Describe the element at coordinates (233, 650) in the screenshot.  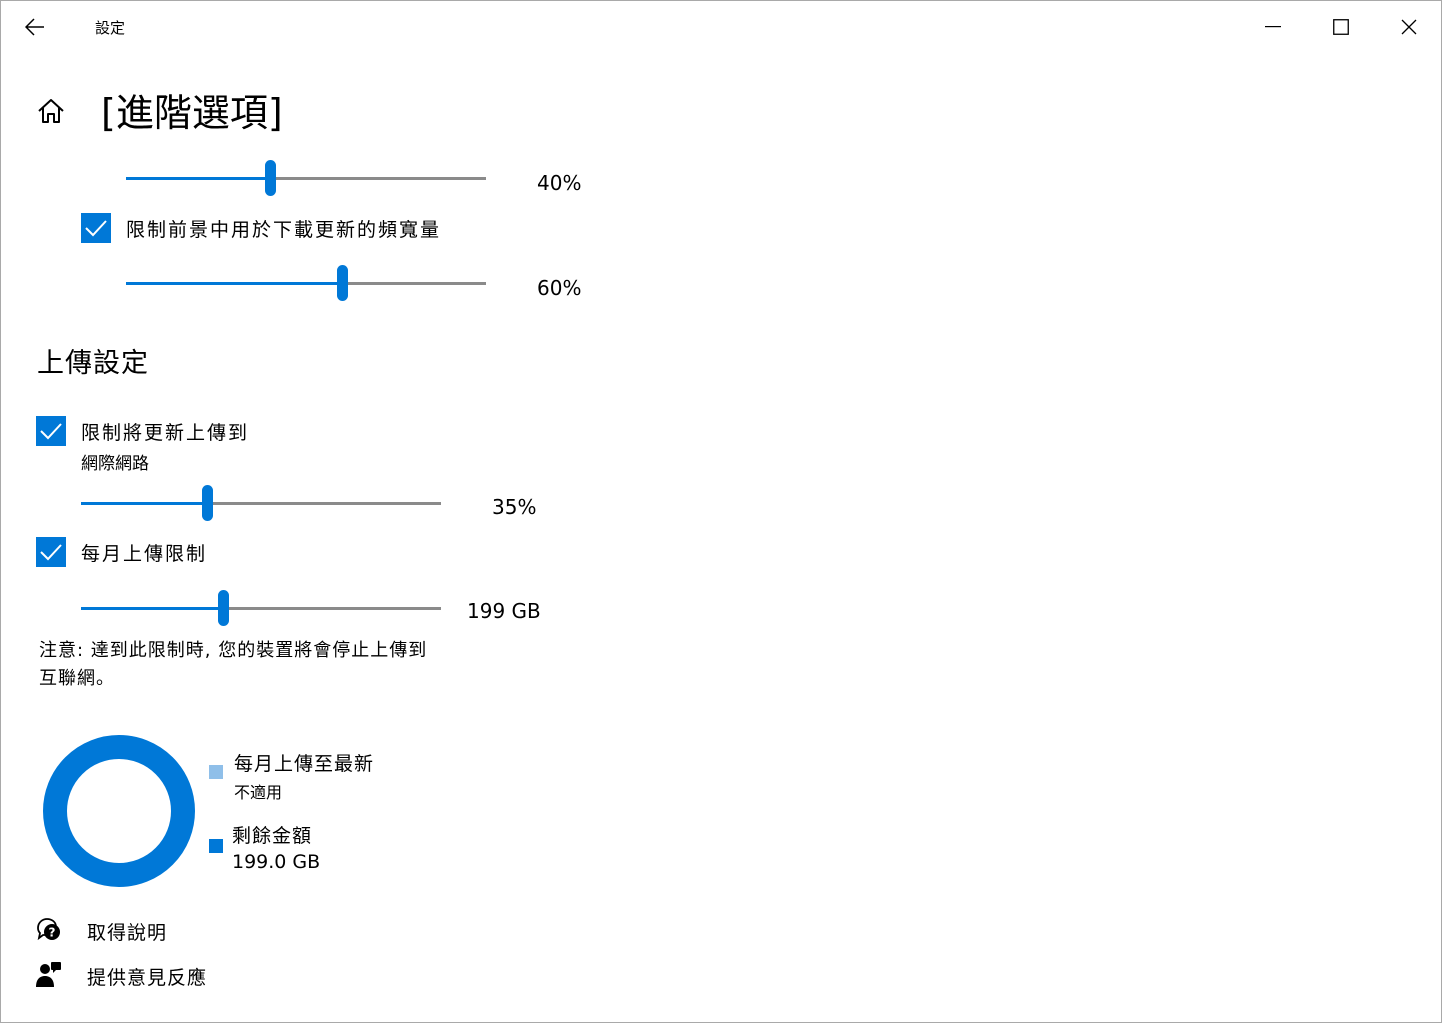
I see `note-line: 注意: 達到此限制時, 您的裝置將會停止上傳到` at that location.